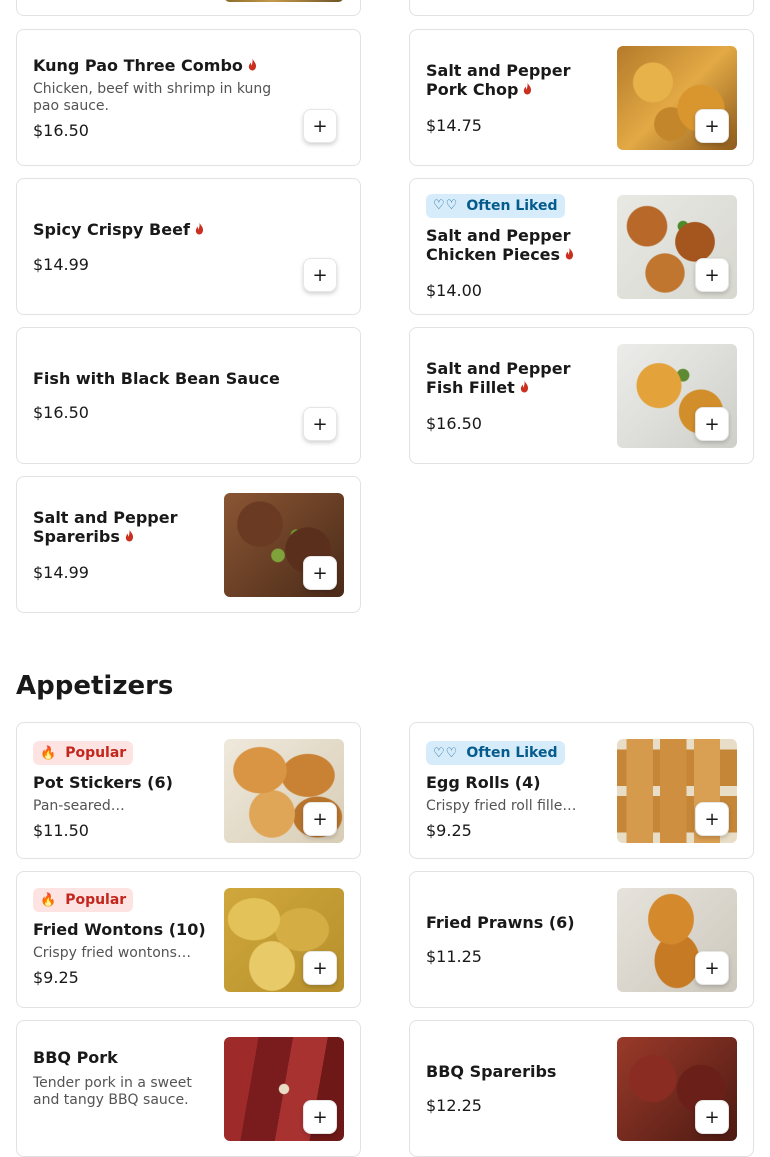 This screenshot has width=770, height=1157. Describe the element at coordinates (483, 782) in the screenshot. I see `menu-item-name: Egg Rolls (4)` at that location.